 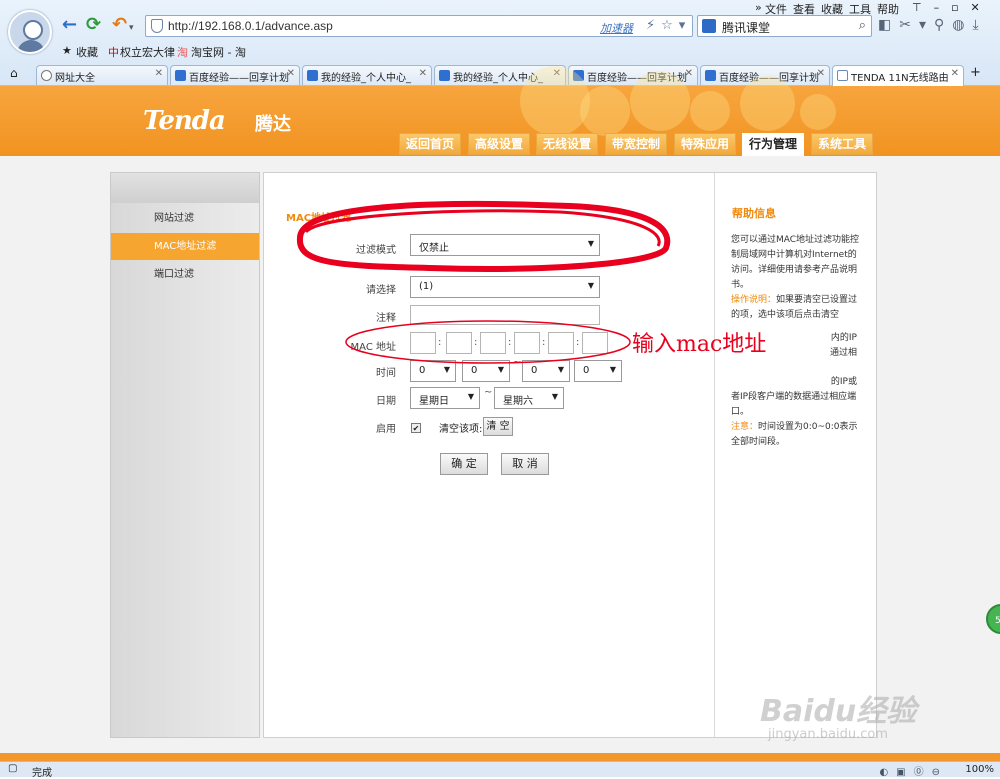 What do you see at coordinates (546, 371) in the screenshot?
I see `time-end-hour: 0 ▼` at bounding box center [546, 371].